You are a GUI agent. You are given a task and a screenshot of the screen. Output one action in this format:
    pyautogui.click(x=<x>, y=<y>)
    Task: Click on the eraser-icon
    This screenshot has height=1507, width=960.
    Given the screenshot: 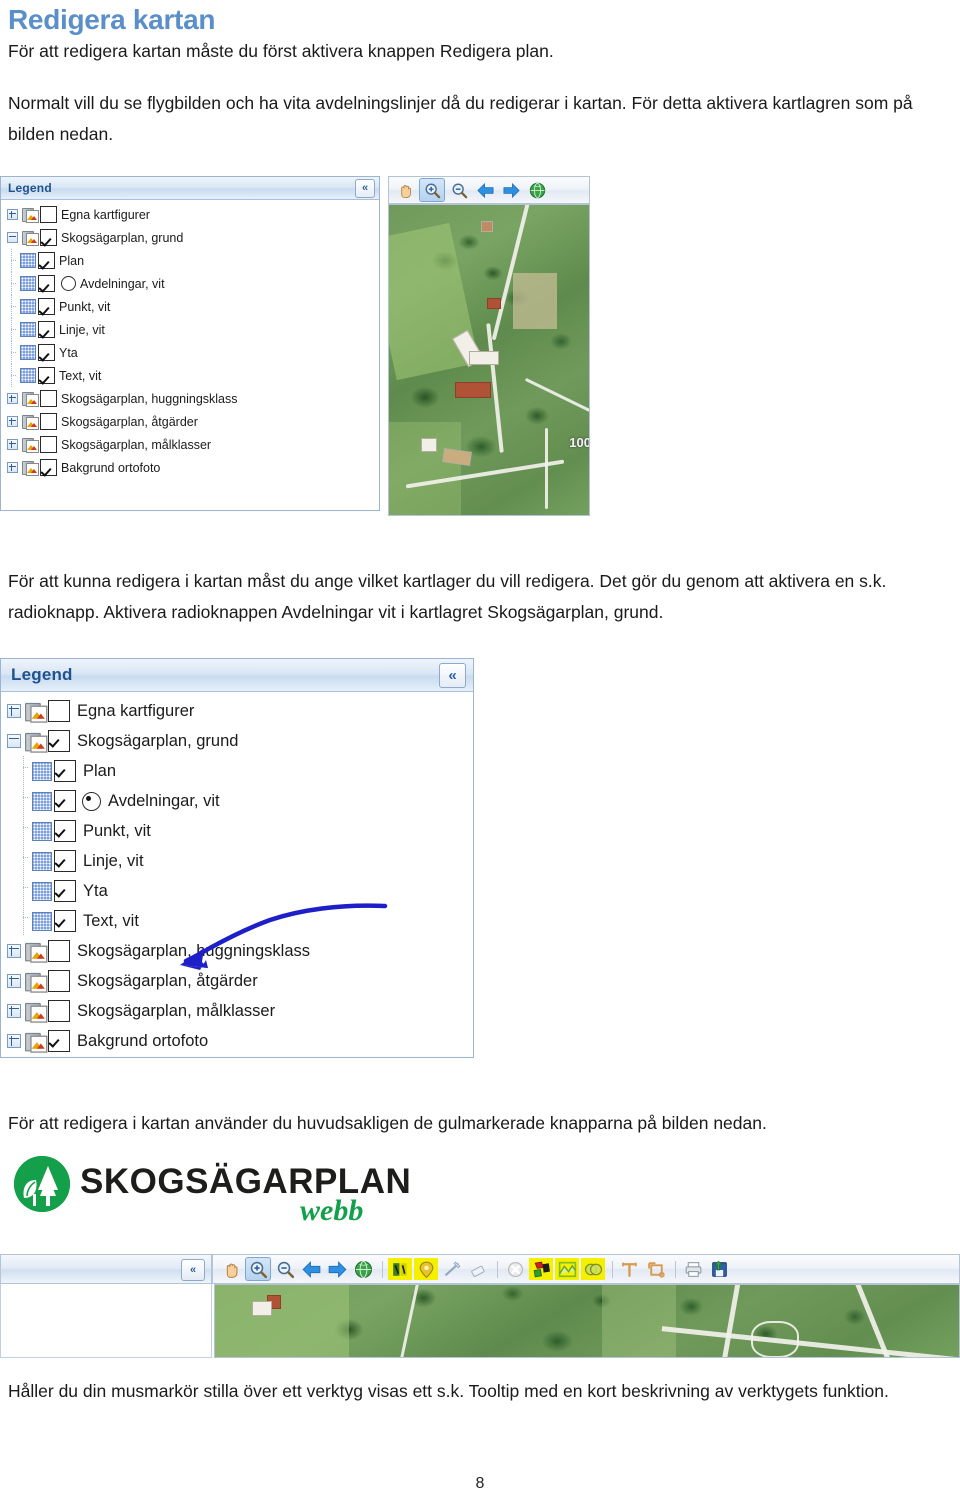 What is the action you would take?
    pyautogui.click(x=478, y=1269)
    